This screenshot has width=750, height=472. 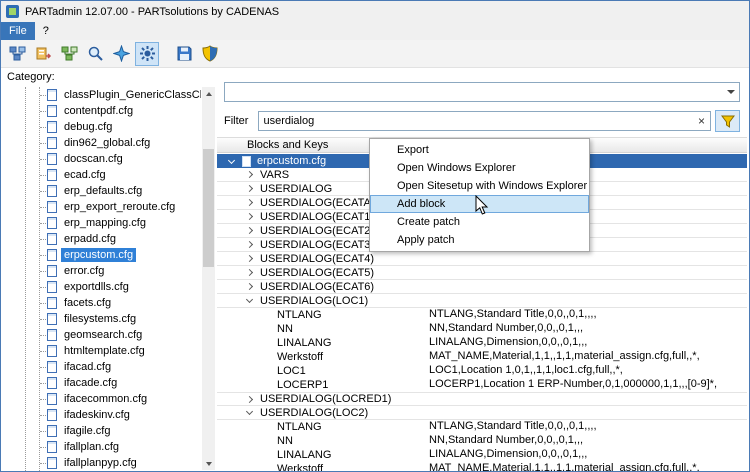 What do you see at coordinates (105, 223) in the screenshot?
I see `category-item-label: erp_mapping.cfg` at bounding box center [105, 223].